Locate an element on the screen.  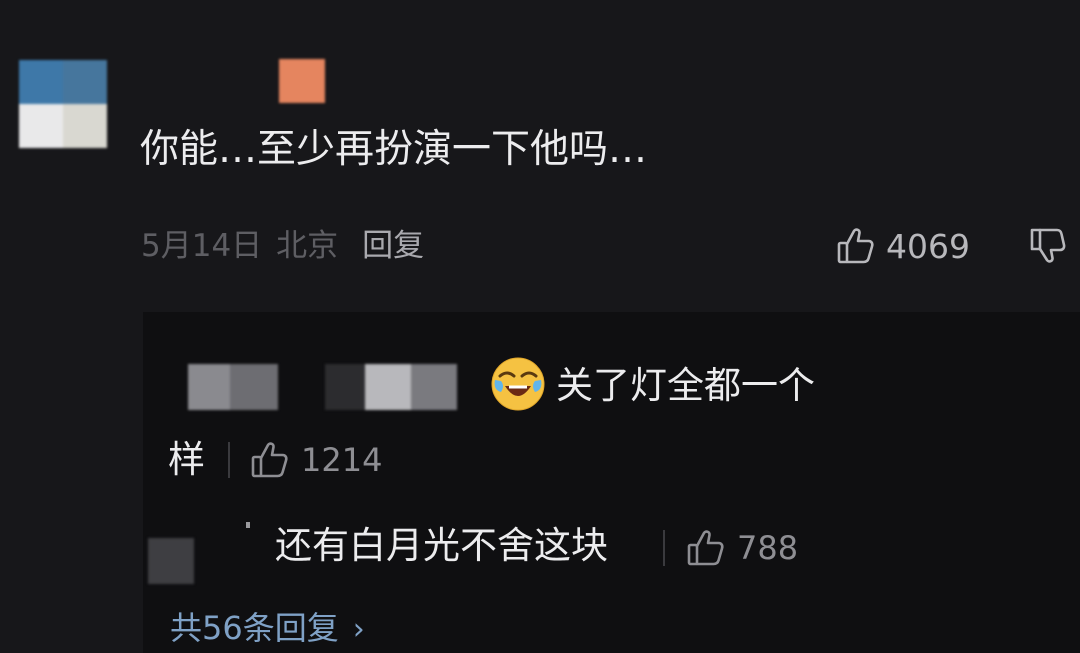
reply-like-count: 788 is located at coordinates (768, 548).